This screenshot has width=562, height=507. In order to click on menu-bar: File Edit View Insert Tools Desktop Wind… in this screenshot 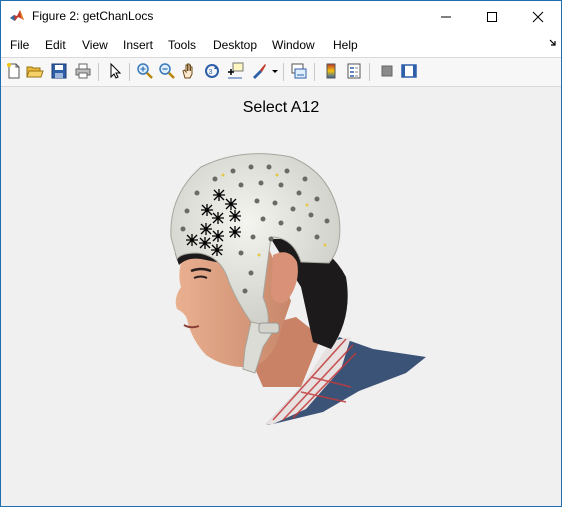, I will do `click(281, 45)`.